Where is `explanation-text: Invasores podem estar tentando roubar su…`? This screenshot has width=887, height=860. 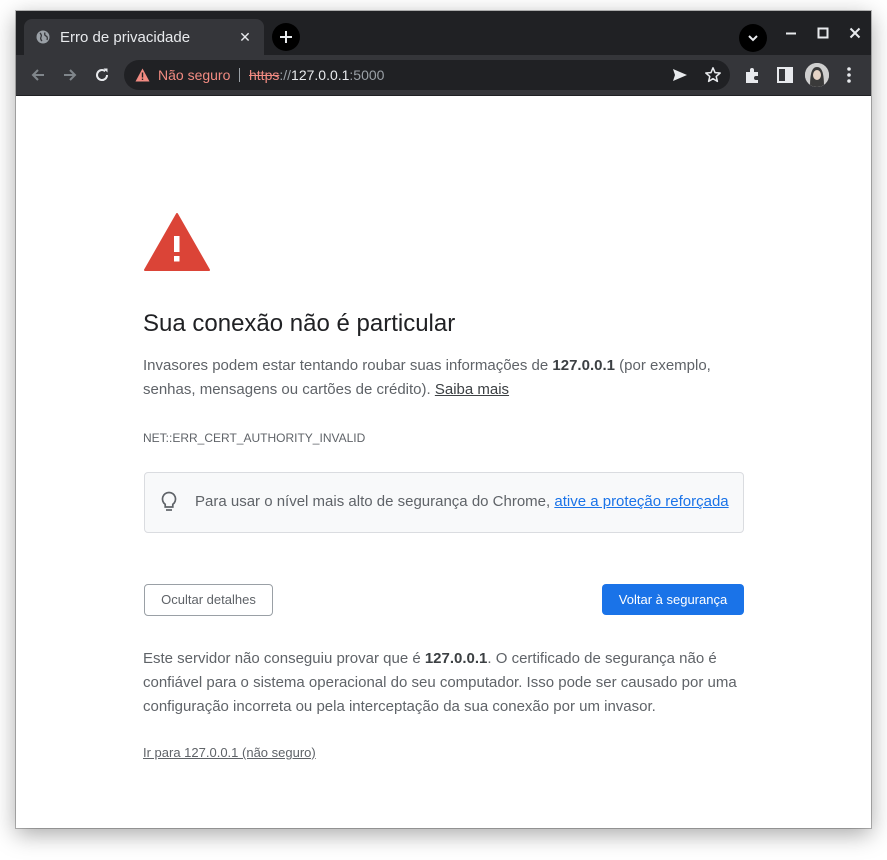
explanation-text: Invasores podem estar tentando roubar su… is located at coordinates (348, 365).